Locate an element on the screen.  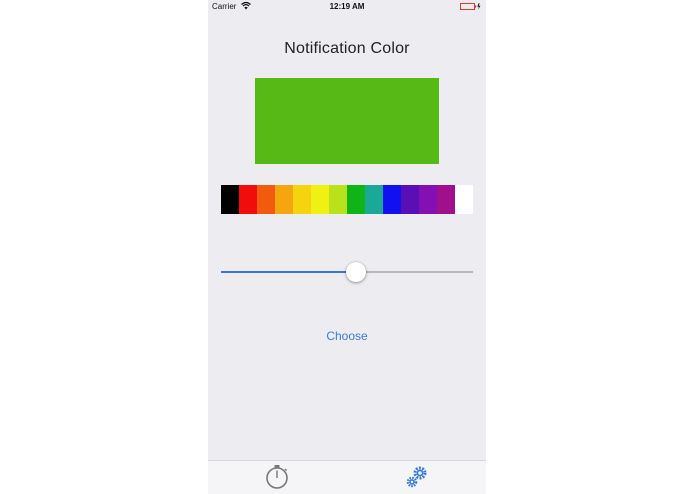
status-time: 12:19 AM is located at coordinates (347, 6).